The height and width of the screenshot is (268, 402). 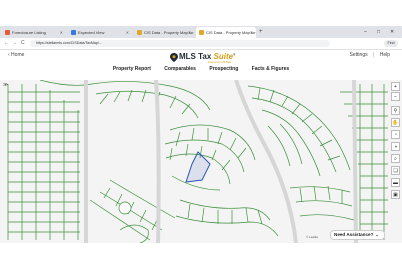 I want to click on need-assistance-label: Need Assistance?, so click(x=354, y=234).